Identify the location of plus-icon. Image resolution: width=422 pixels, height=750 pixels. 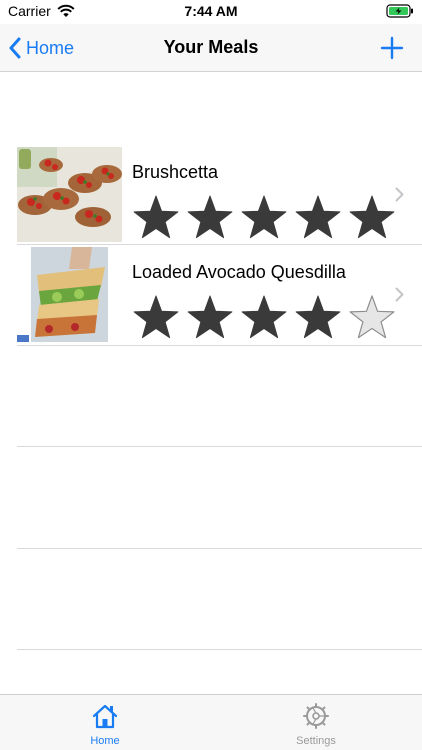
(392, 48).